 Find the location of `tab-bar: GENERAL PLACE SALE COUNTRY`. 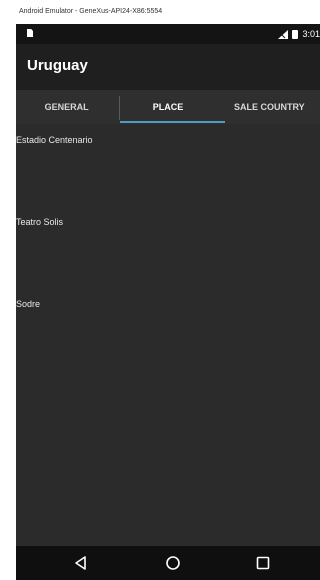

tab-bar: GENERAL PLACE SALE COUNTRY is located at coordinates (168, 107).